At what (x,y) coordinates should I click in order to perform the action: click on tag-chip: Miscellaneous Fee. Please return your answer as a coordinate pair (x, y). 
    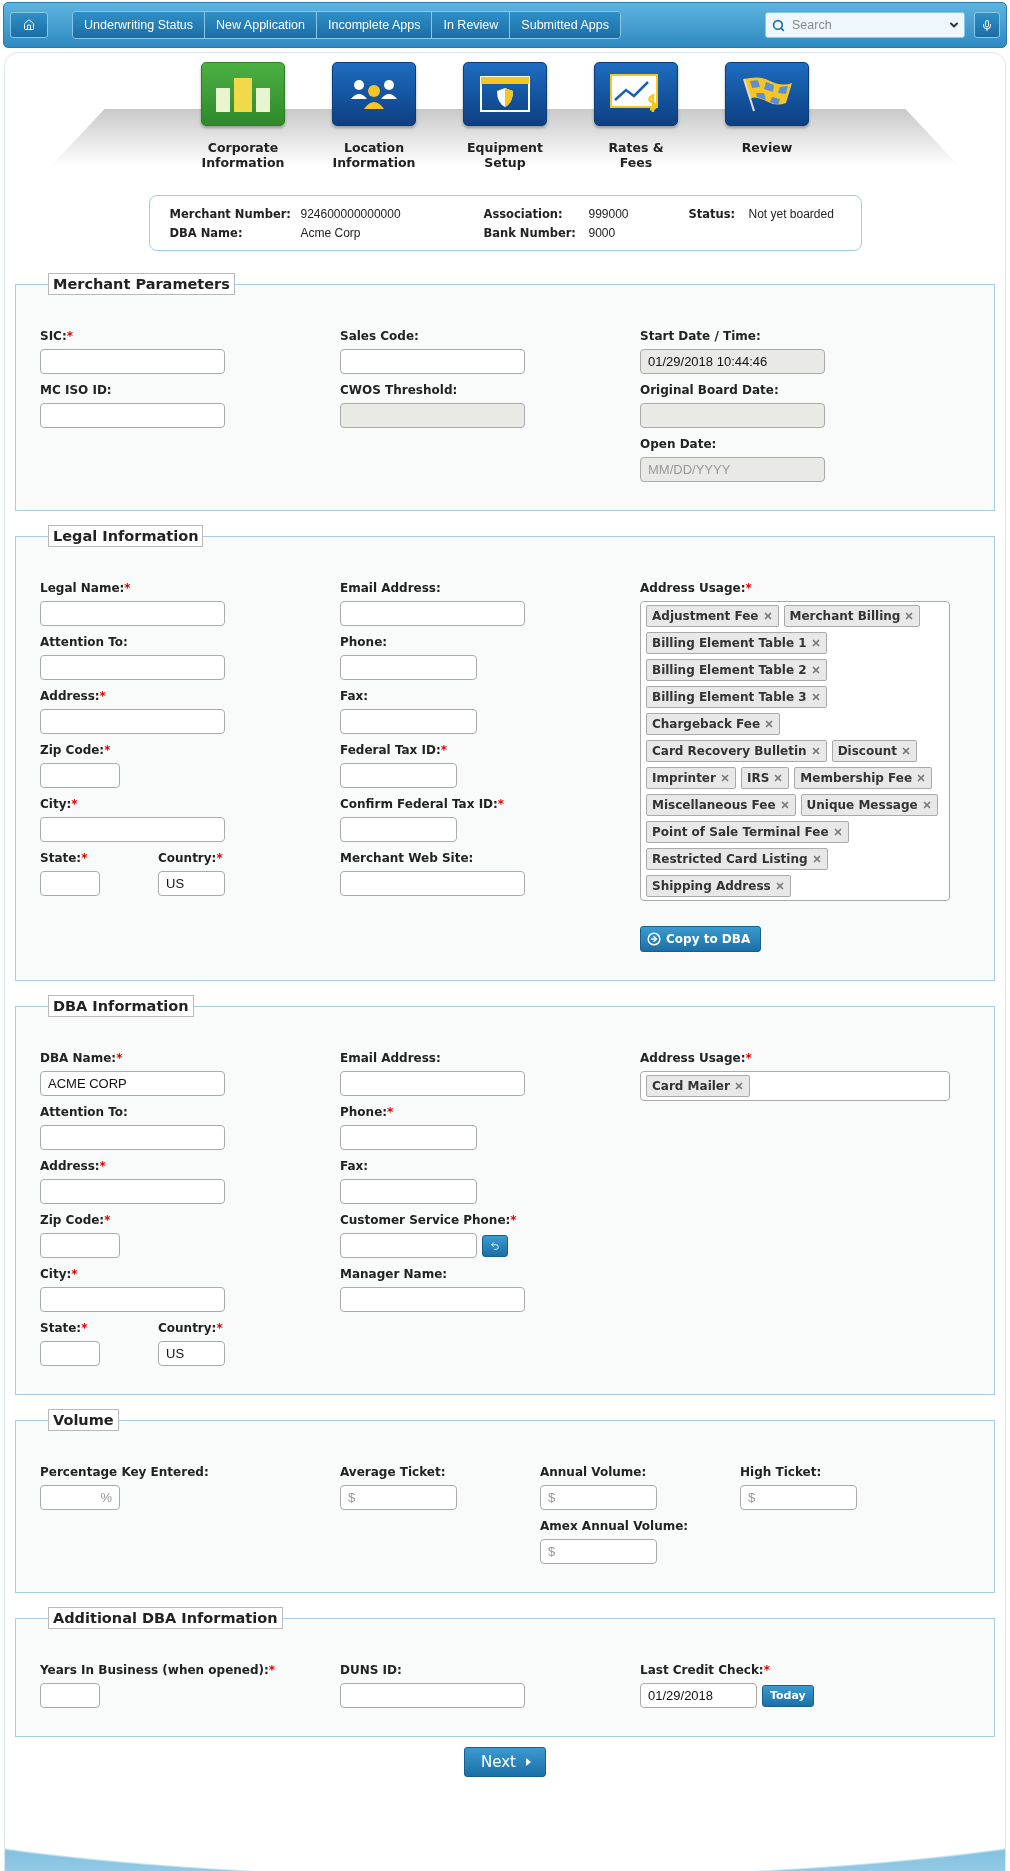
    Looking at the image, I should click on (721, 805).